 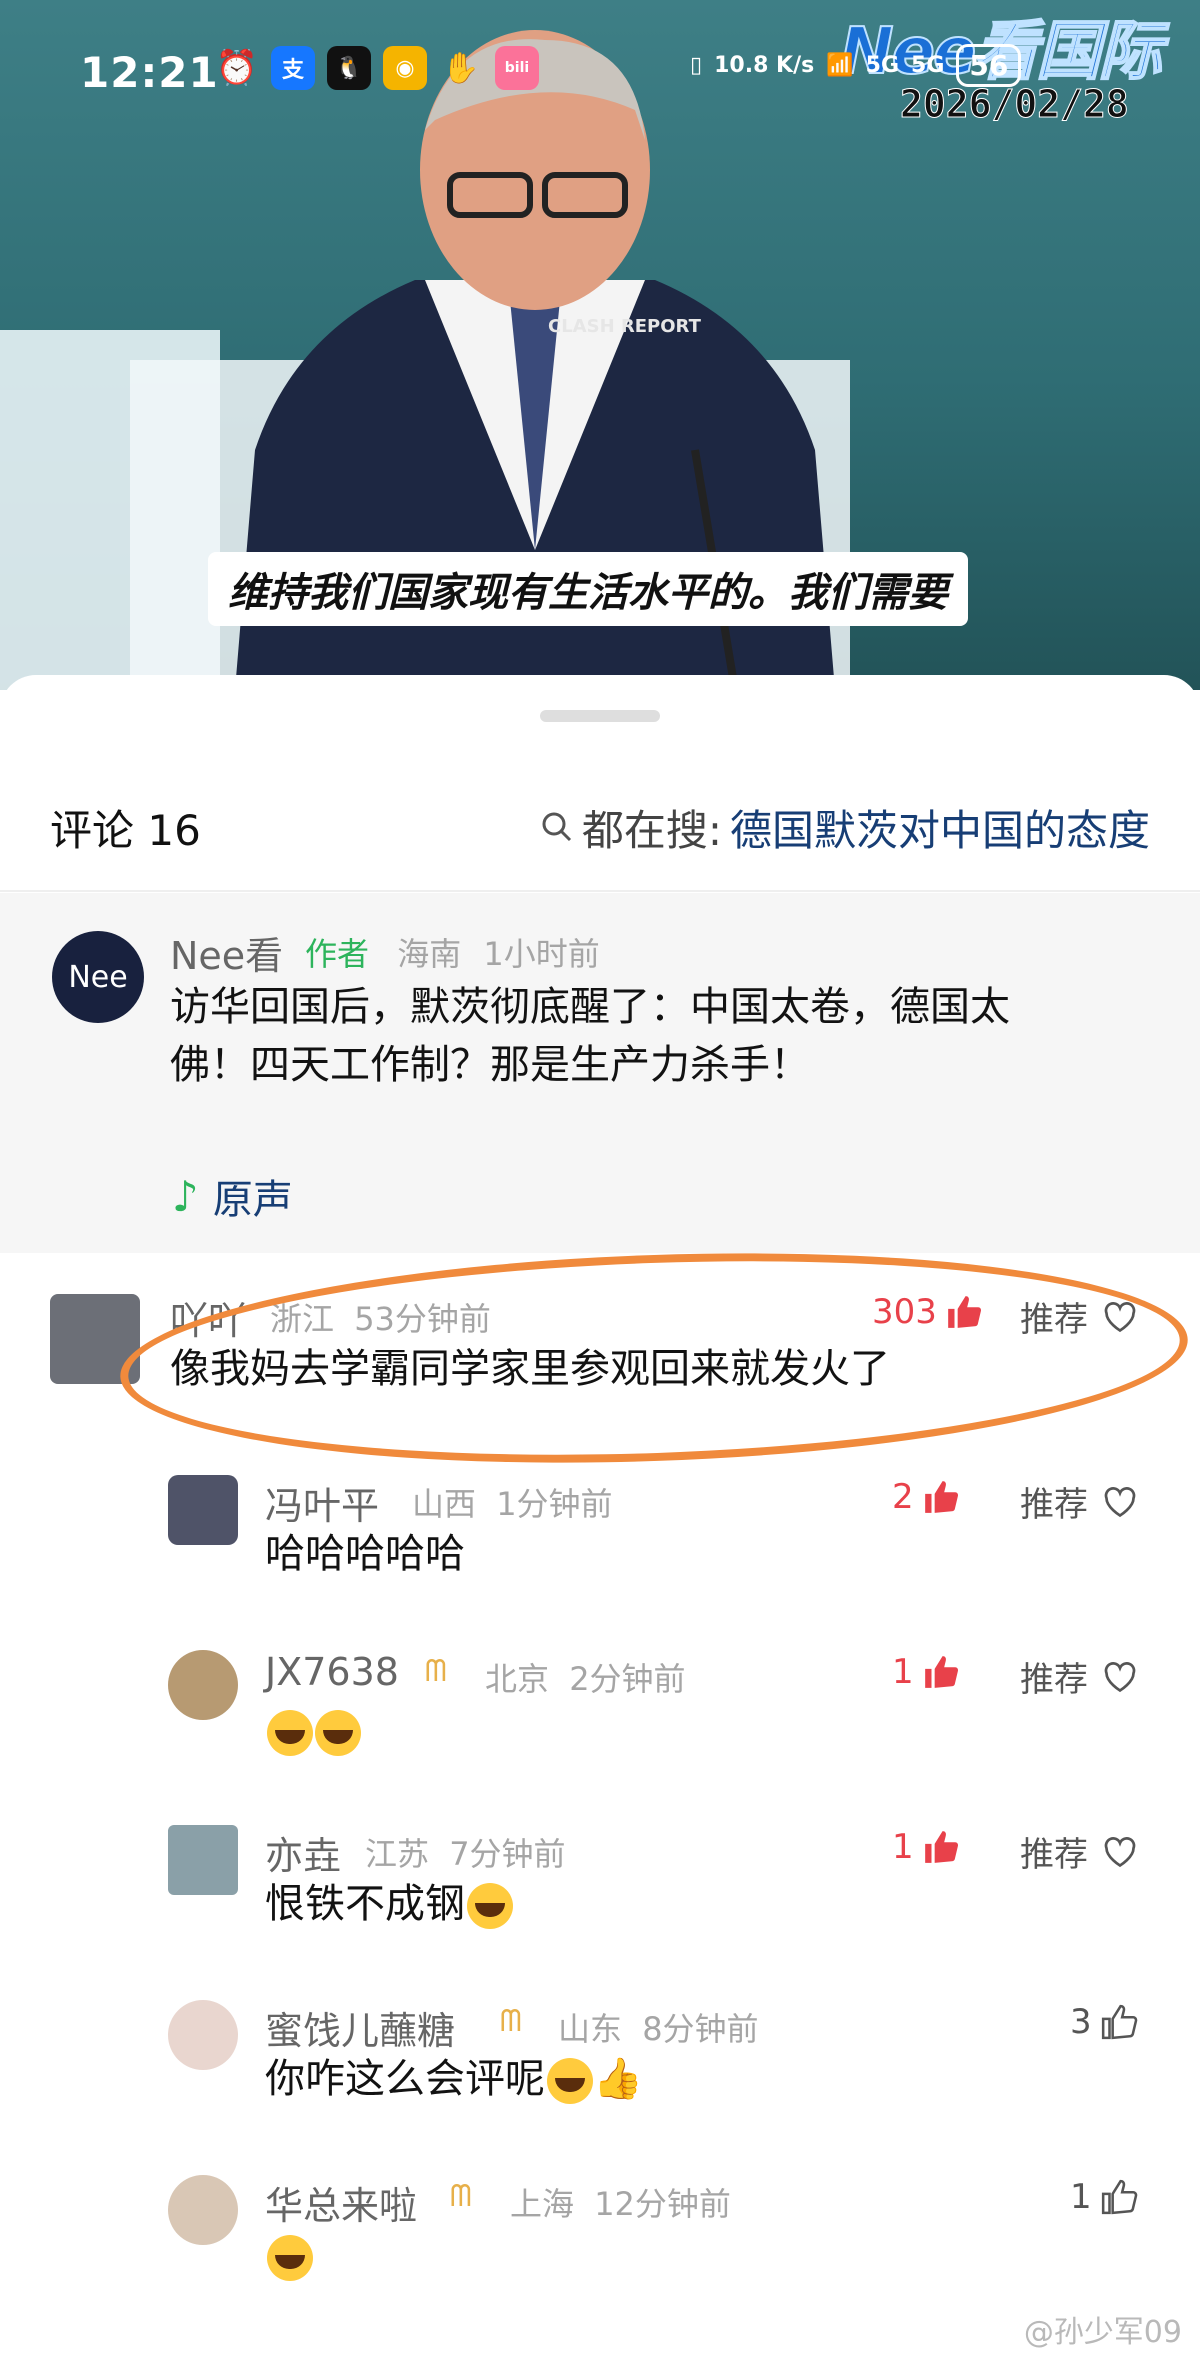 What do you see at coordinates (332, 1672) in the screenshot?
I see `commenter-name: JX7638` at bounding box center [332, 1672].